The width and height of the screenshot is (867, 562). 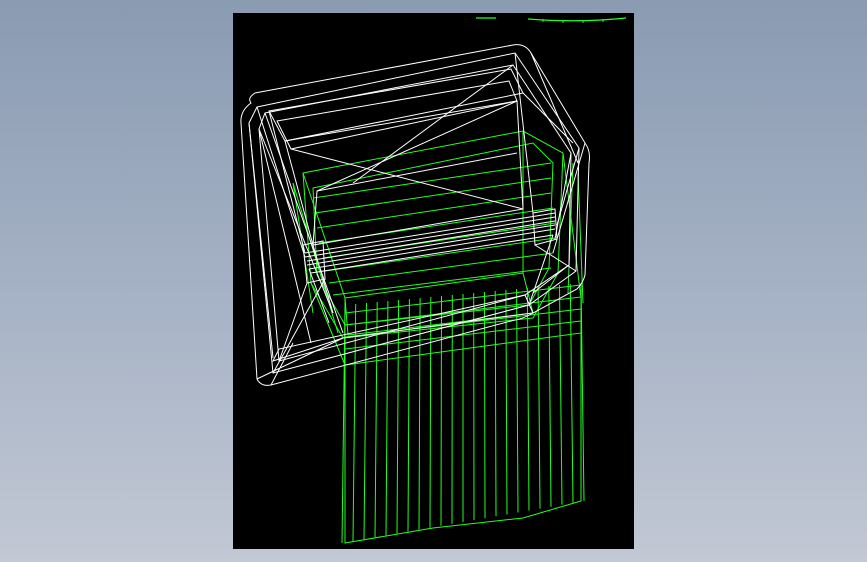 I want to click on scale-indicator-icon, so click(x=577, y=20).